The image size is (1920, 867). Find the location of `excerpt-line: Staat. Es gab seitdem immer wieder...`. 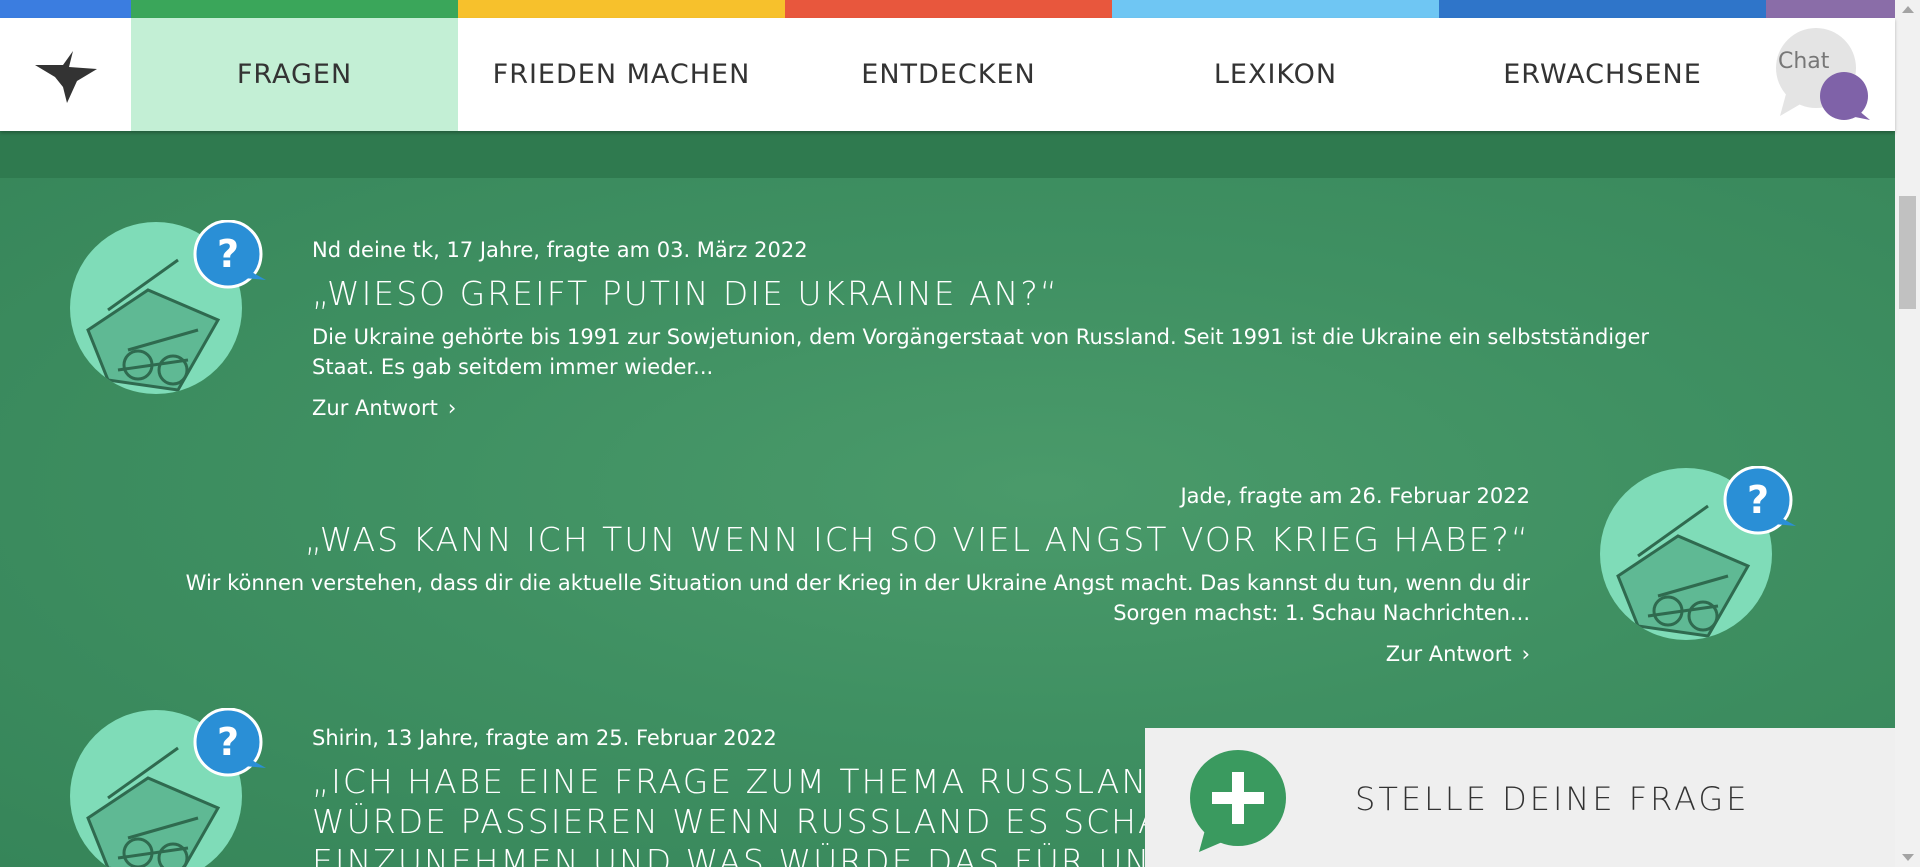

excerpt-line: Staat. Es gab seitdem immer wieder... is located at coordinates (513, 367).